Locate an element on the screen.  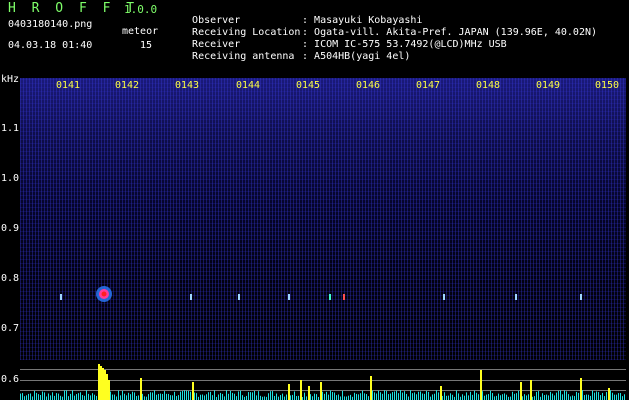
x-tick: 0146 is located at coordinates (368, 85).